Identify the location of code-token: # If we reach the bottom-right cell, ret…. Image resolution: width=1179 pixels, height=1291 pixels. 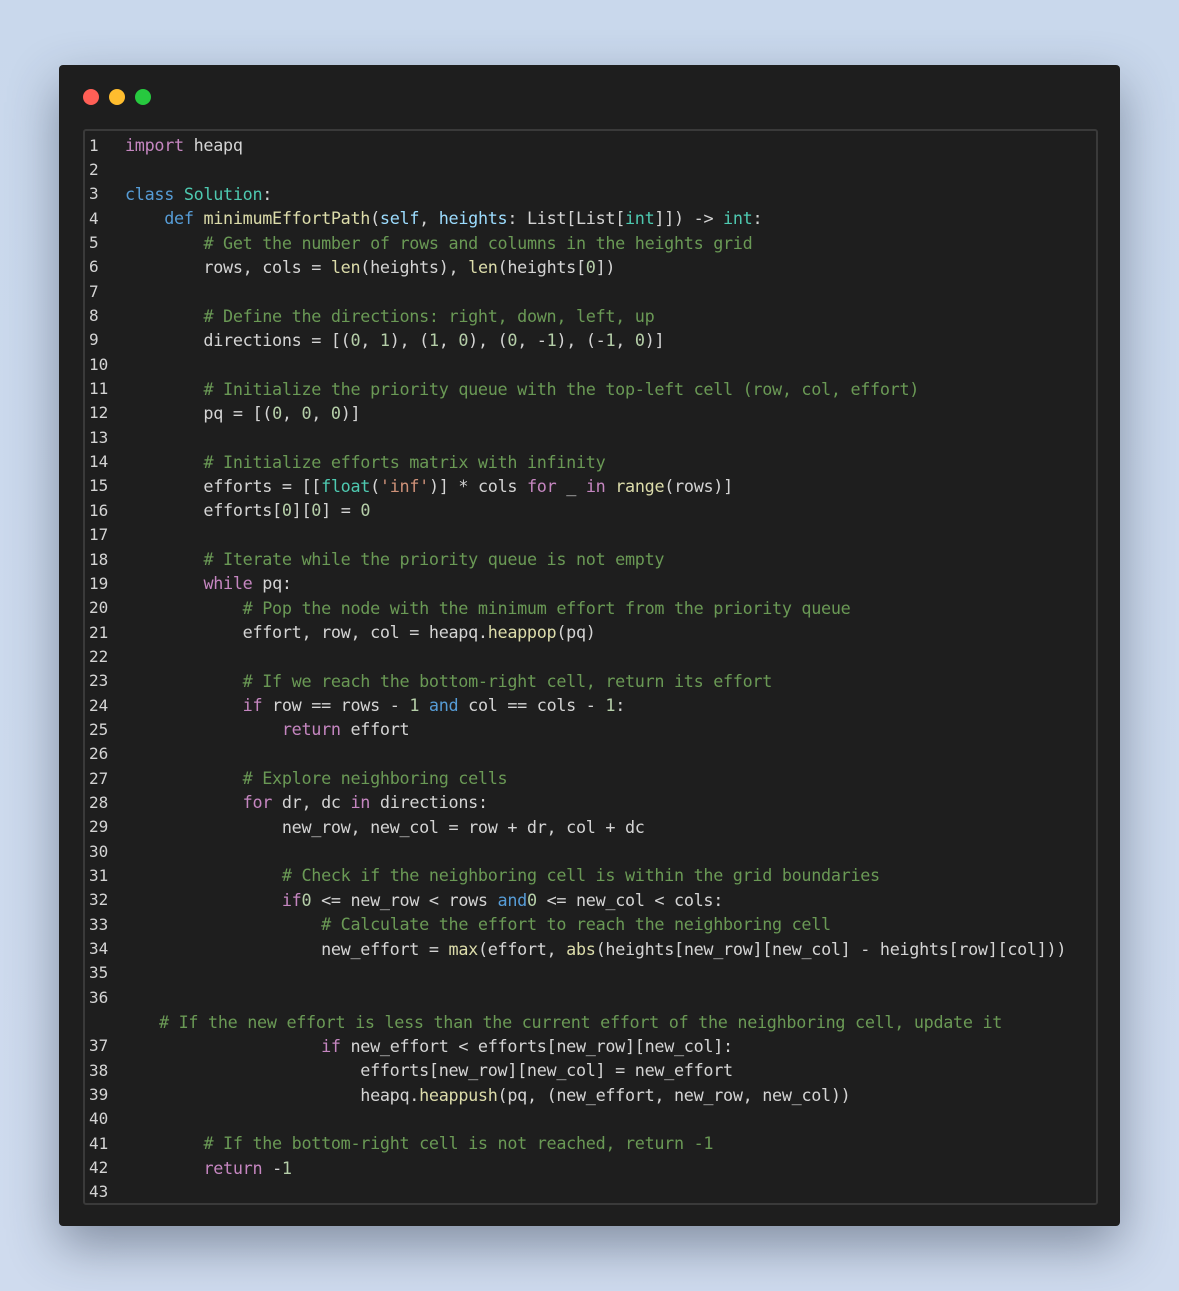
(507, 680).